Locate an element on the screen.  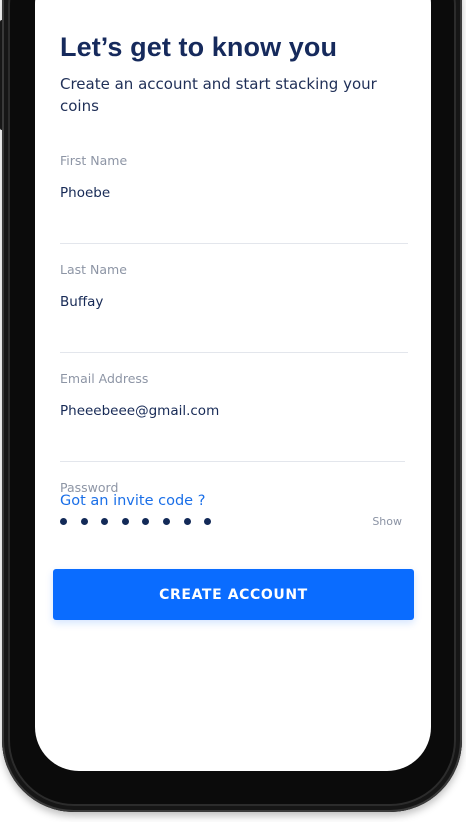
email-field: Email Address is located at coordinates (232, 416).